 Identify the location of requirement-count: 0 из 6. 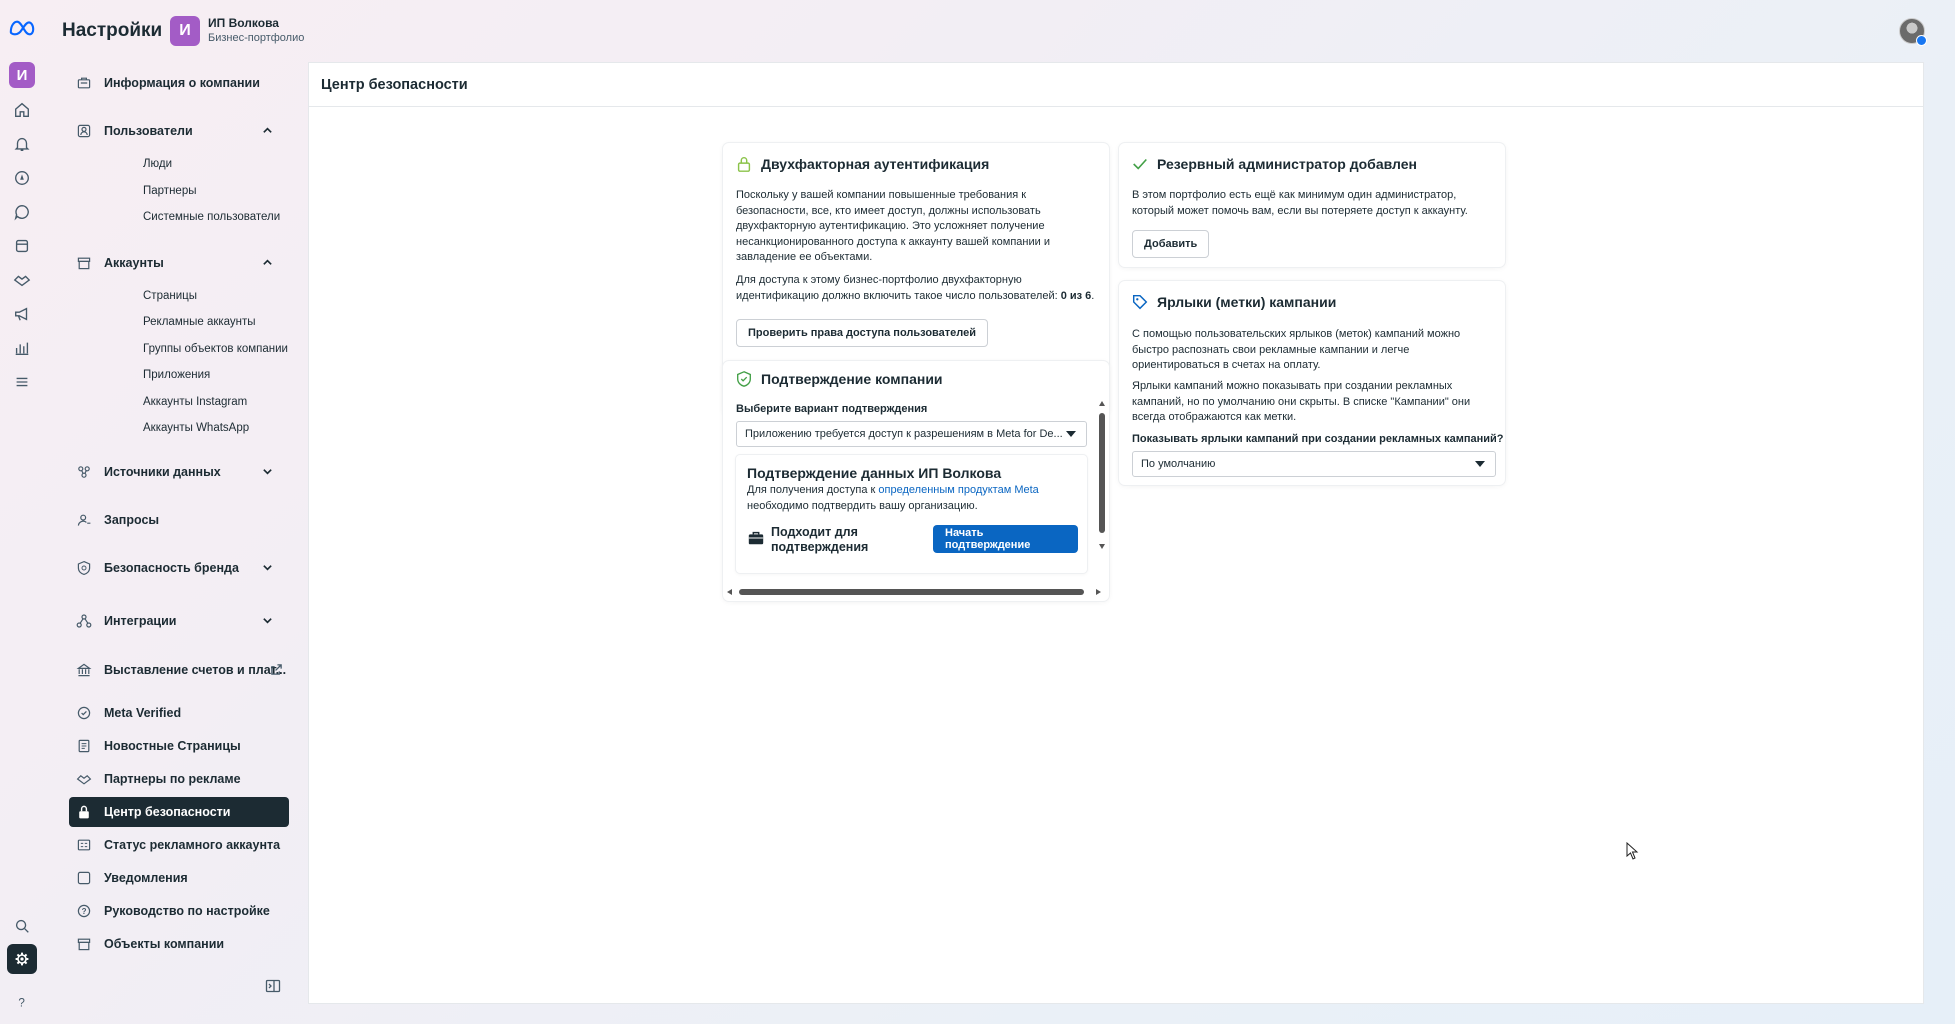
(1076, 295).